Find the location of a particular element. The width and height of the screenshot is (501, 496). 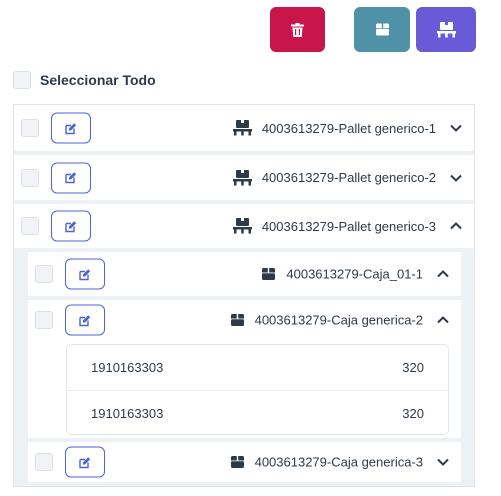

box-label: 4003613279-Caja generica-3 is located at coordinates (326, 462).